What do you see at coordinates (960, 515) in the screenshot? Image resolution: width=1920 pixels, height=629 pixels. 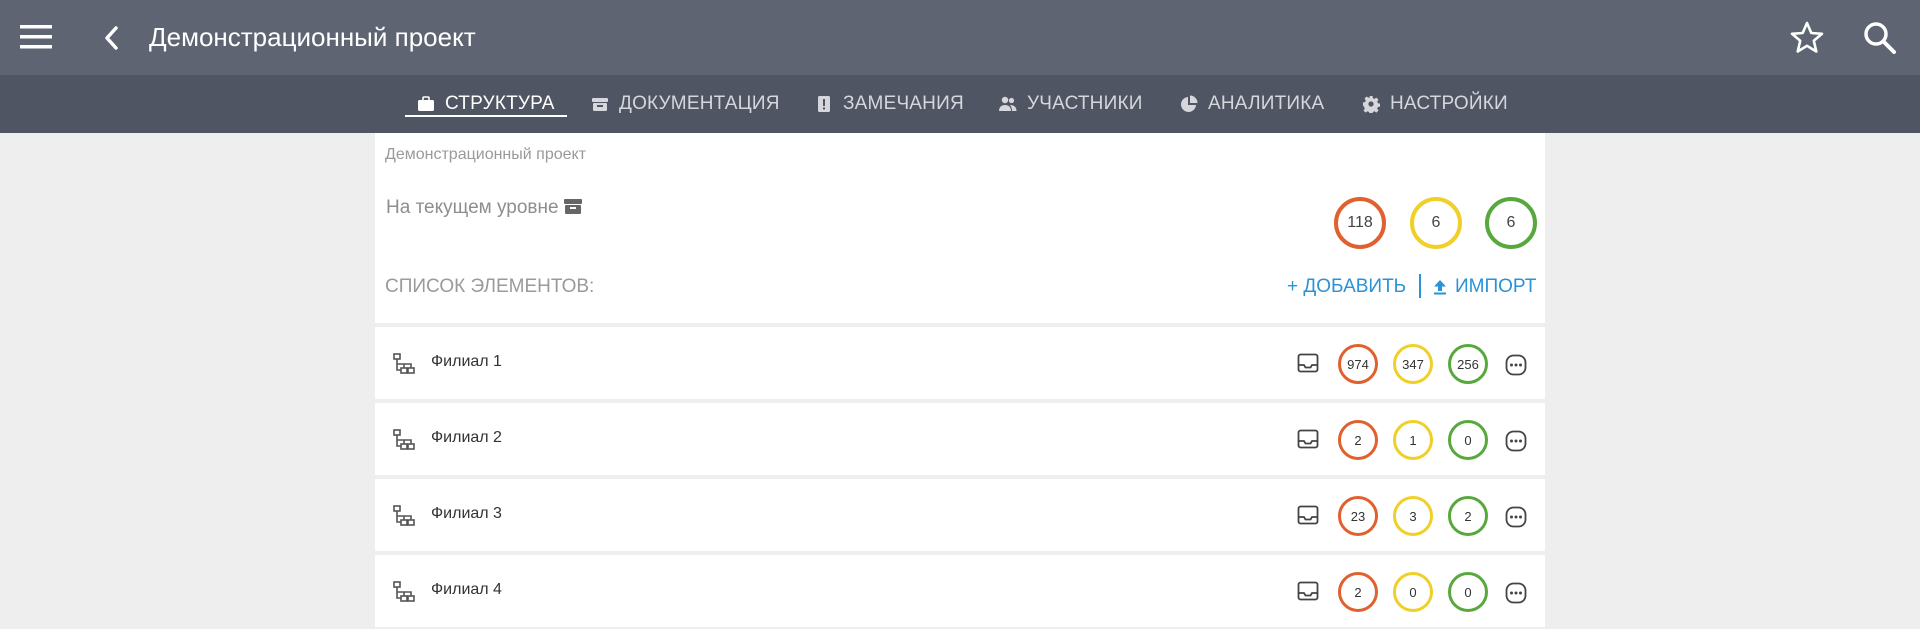 I see `list-item: Филиал 3 23 3 2` at bounding box center [960, 515].